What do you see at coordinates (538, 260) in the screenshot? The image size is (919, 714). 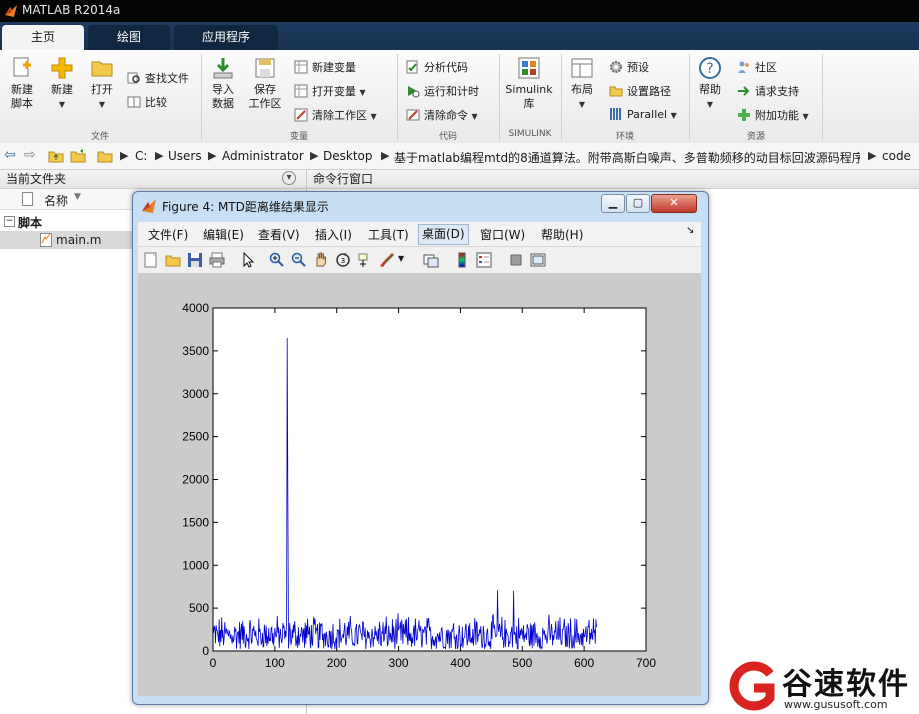 I see `show-plot-tools-icon` at bounding box center [538, 260].